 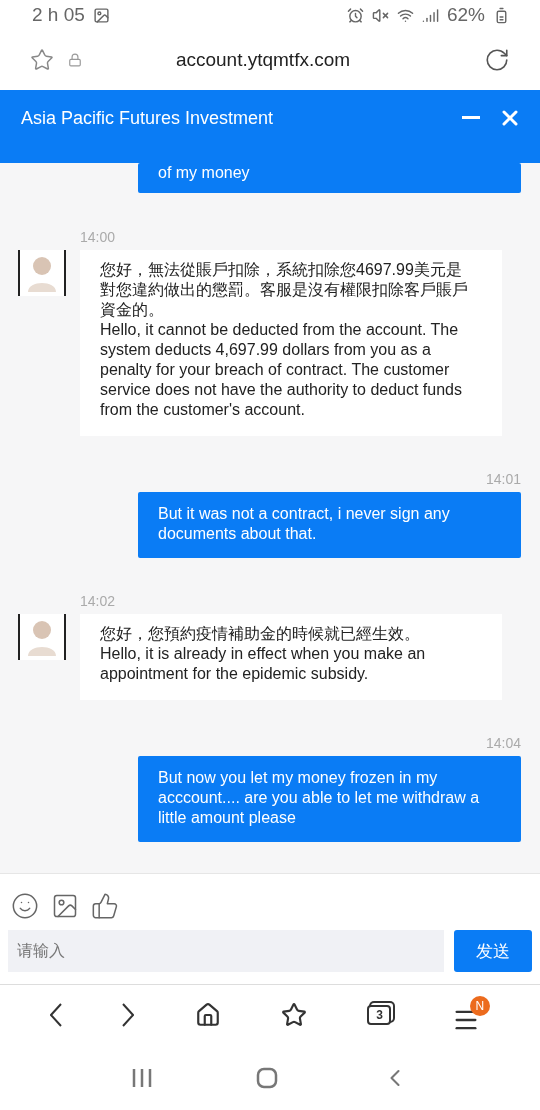 I want to click on chevron-right-icon, so click(x=128, y=1015).